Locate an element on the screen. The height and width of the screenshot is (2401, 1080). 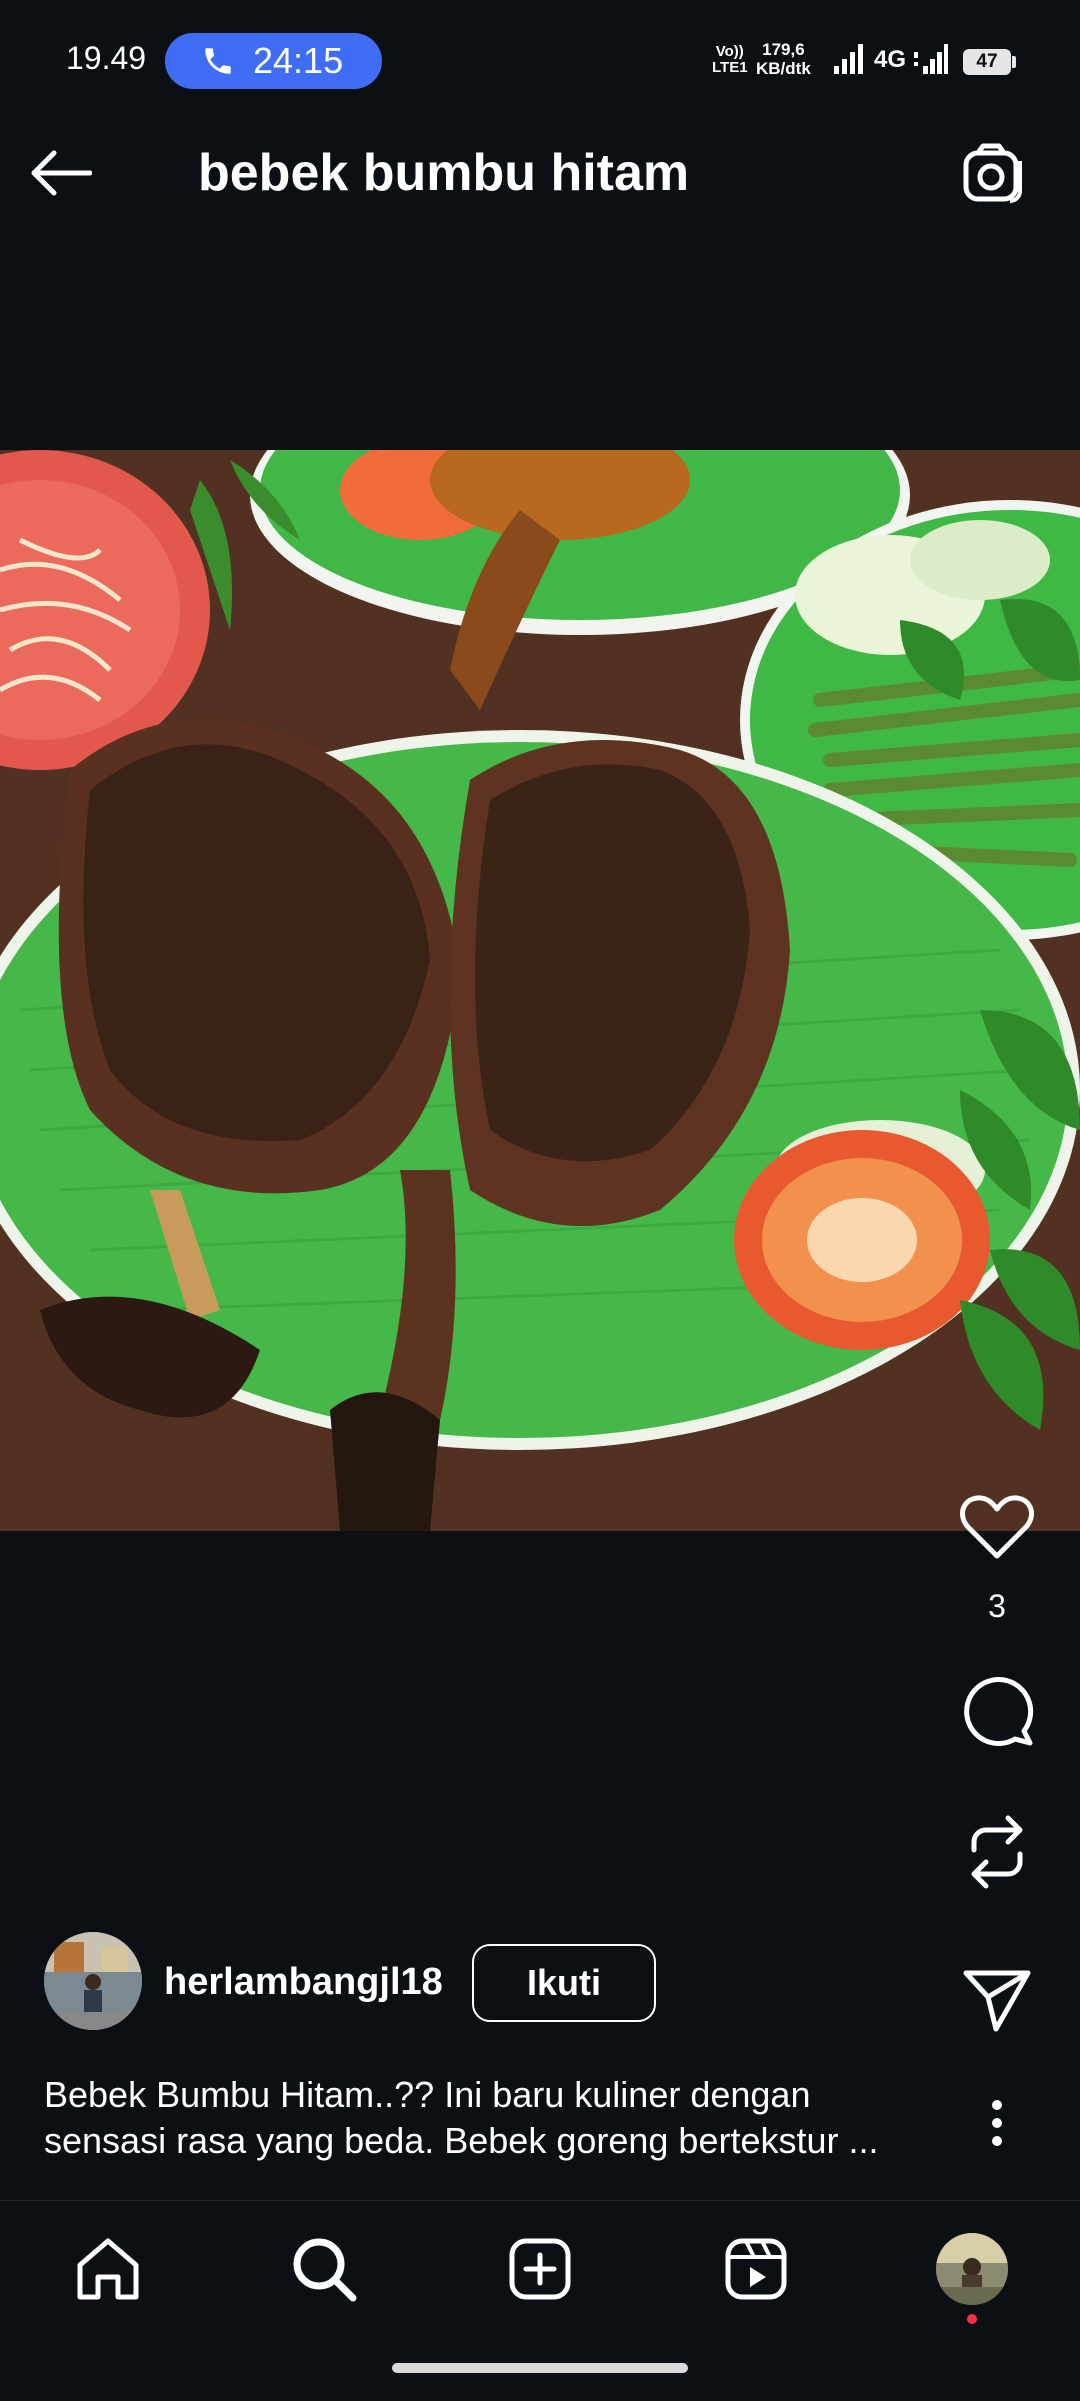
search-icon is located at coordinates (325, 2270).